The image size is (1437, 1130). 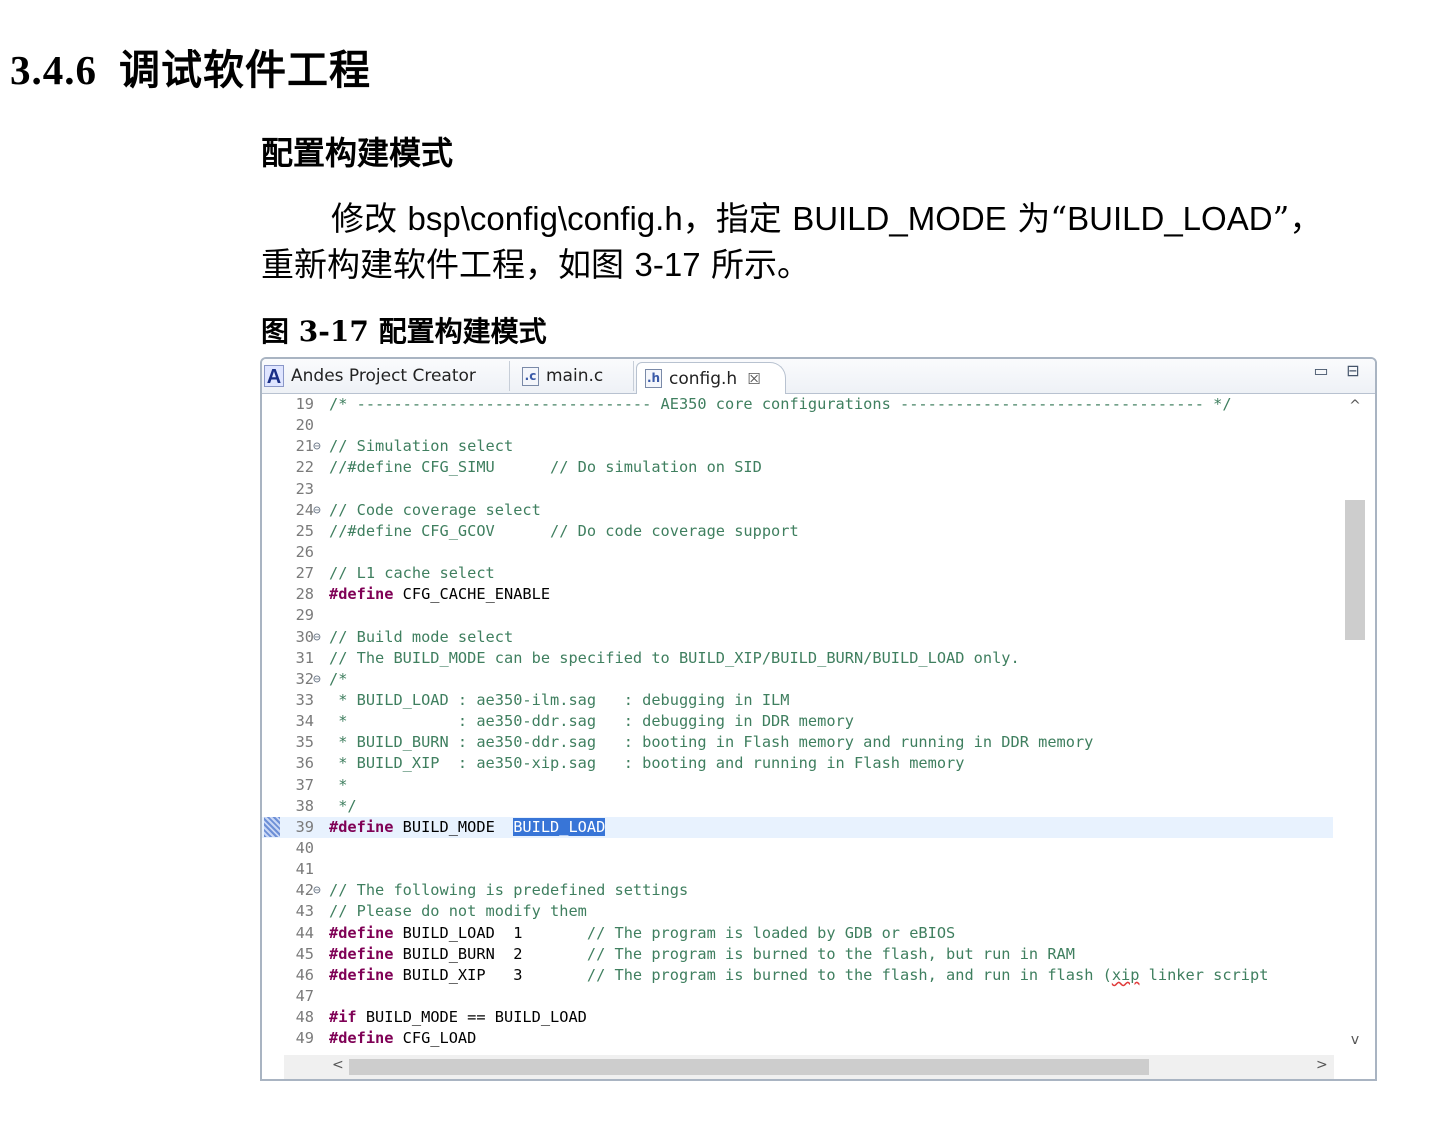 I want to click on tab-config-h: .h config.h ☒, so click(x=711, y=378).